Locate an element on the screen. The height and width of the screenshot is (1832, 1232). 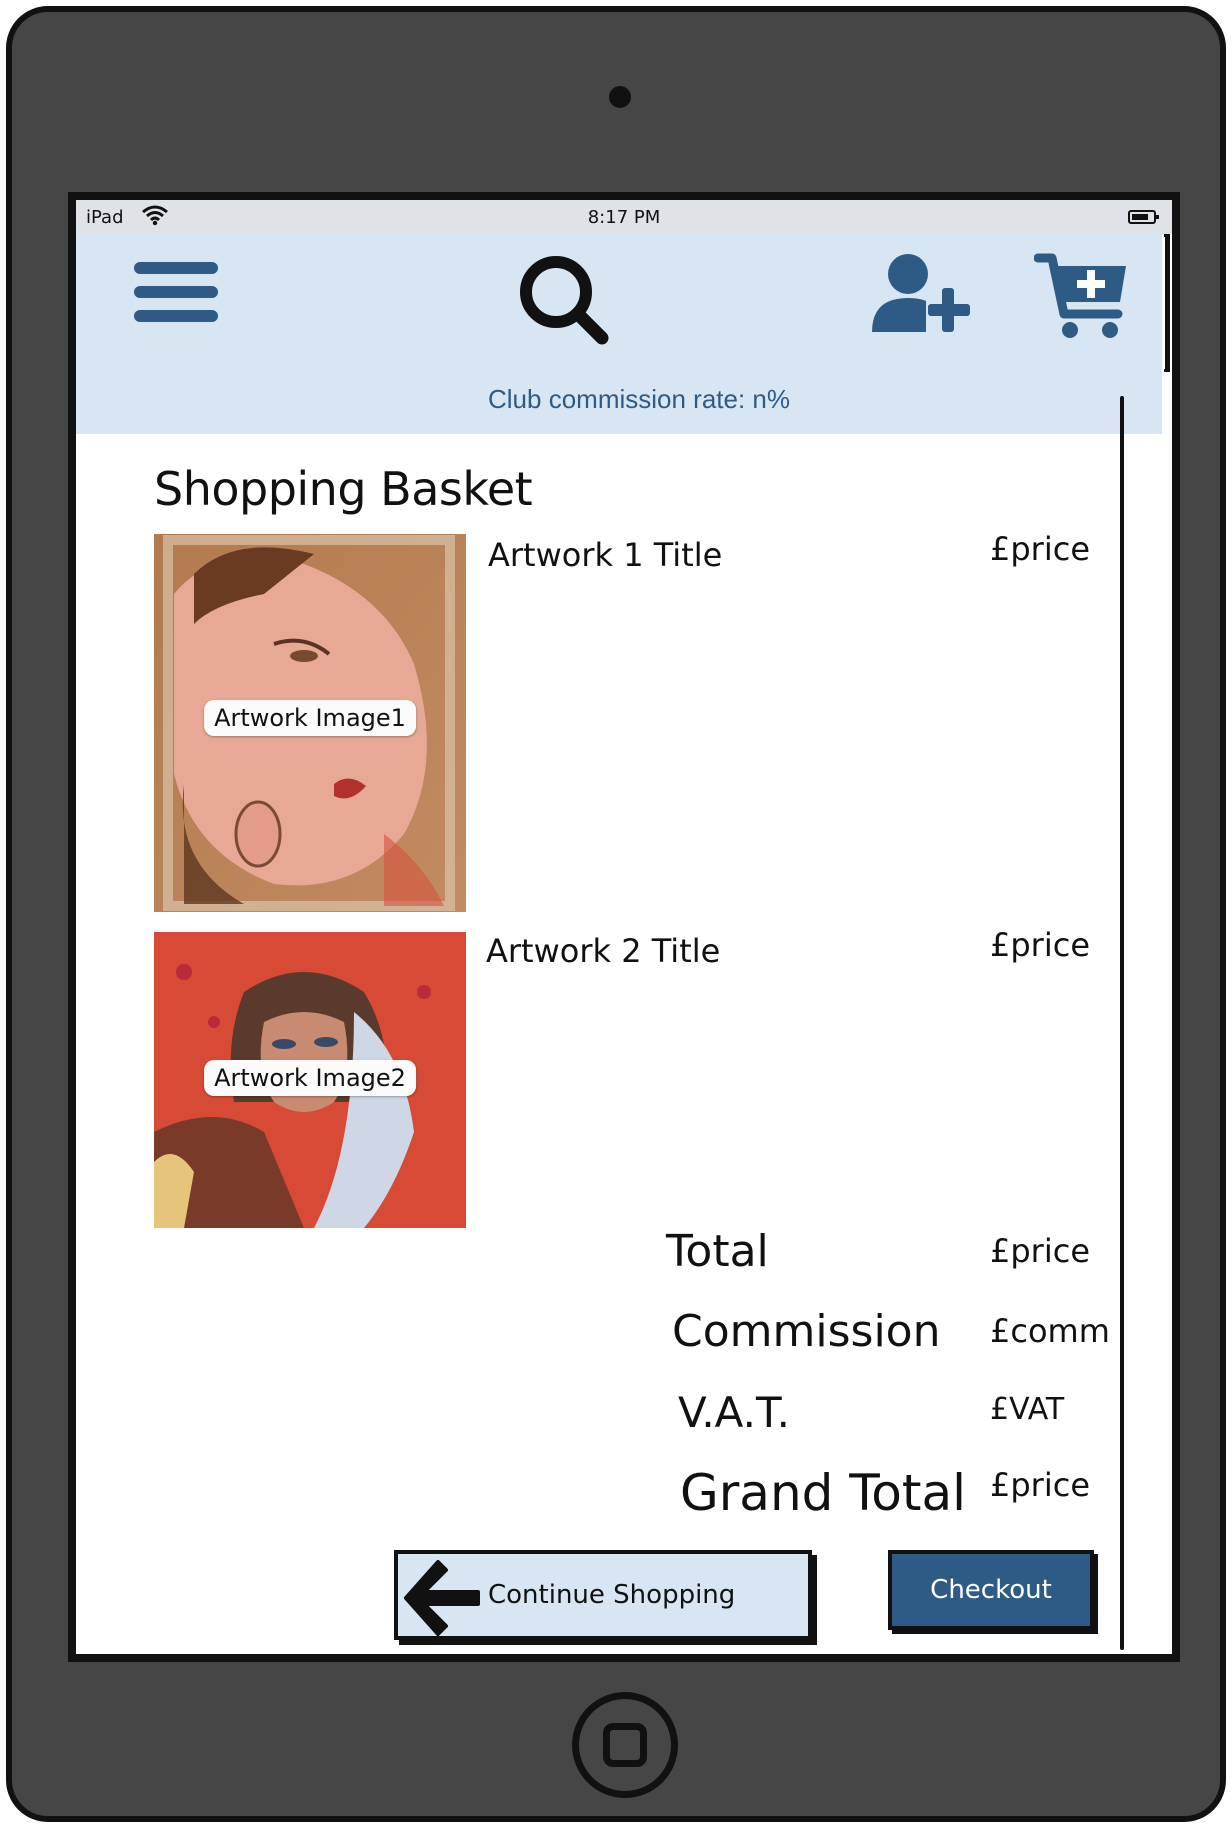
hamburger-menu-icon is located at coordinates (176, 292).